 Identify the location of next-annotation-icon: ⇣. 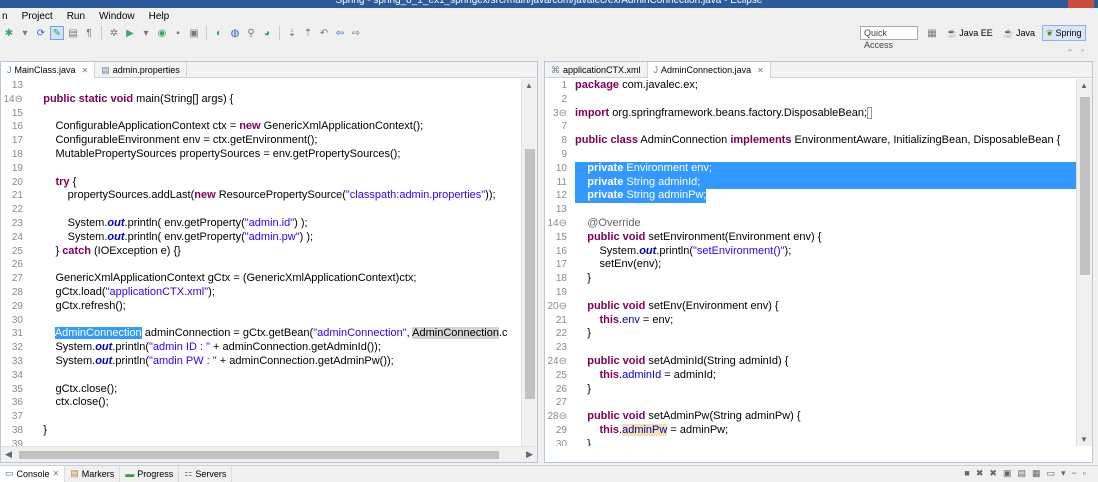
(292, 33).